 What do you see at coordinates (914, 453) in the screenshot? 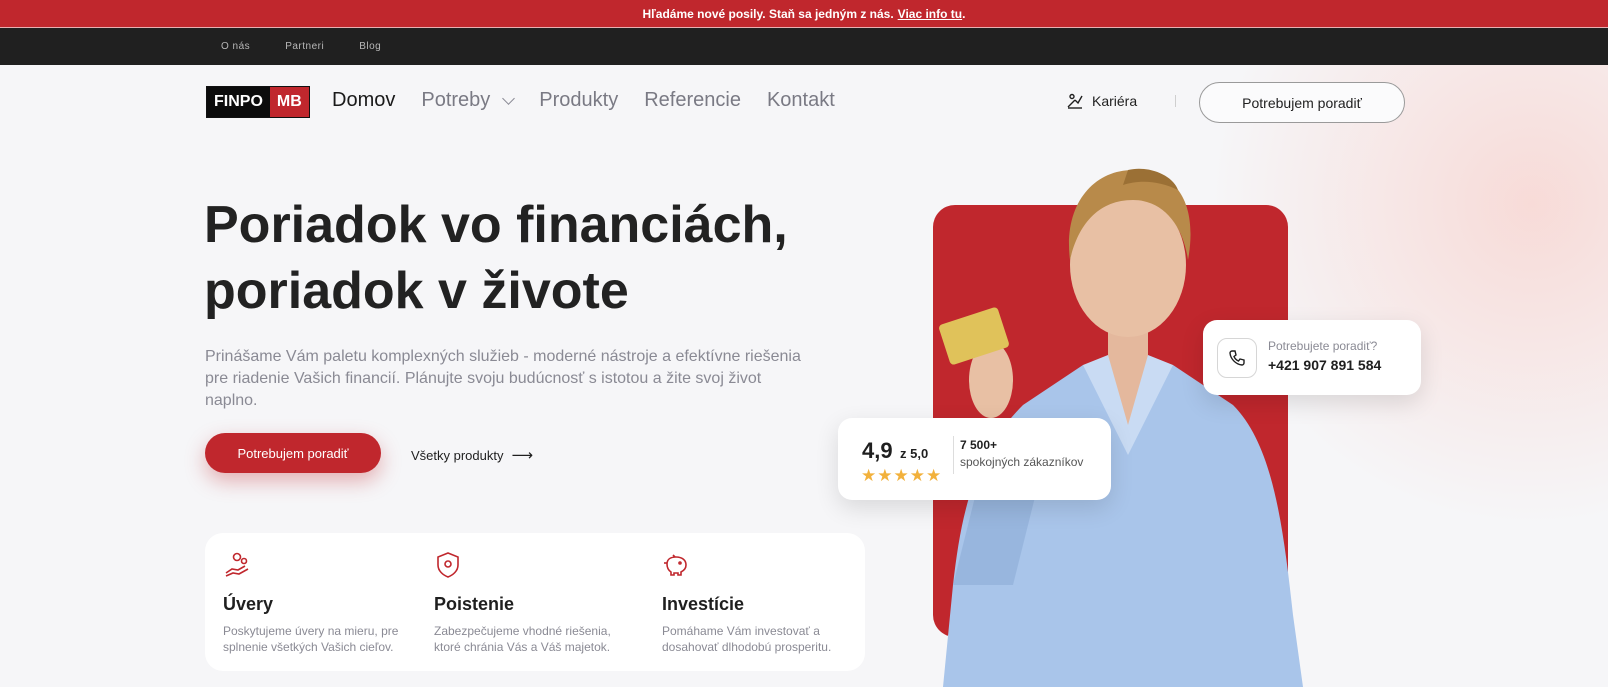
I see `rating-of: z 5,0` at bounding box center [914, 453].